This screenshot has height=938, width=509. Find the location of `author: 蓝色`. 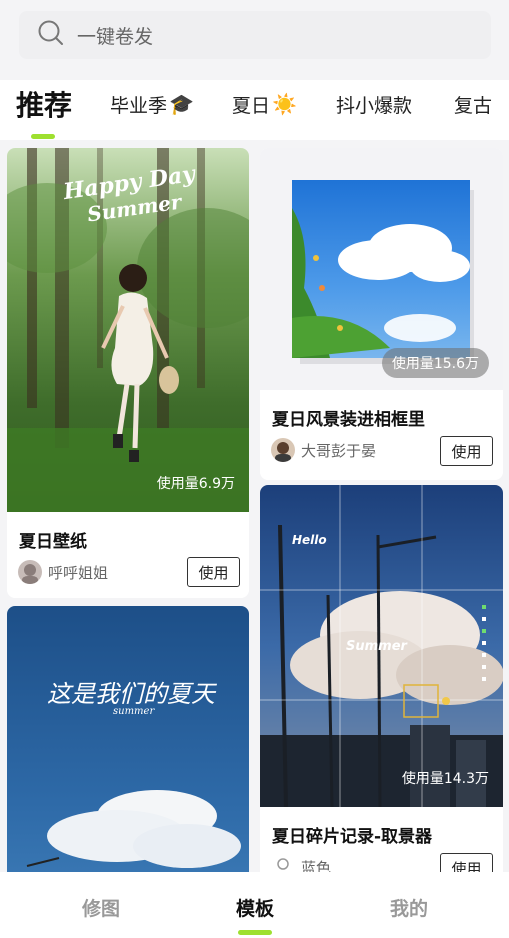

author: 蓝色 is located at coordinates (301, 863).